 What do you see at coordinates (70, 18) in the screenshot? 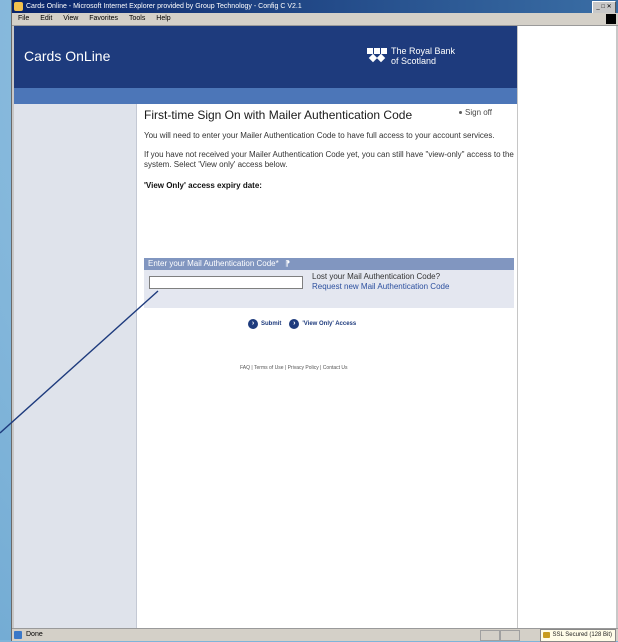
I see `menu-view: View` at bounding box center [70, 18].